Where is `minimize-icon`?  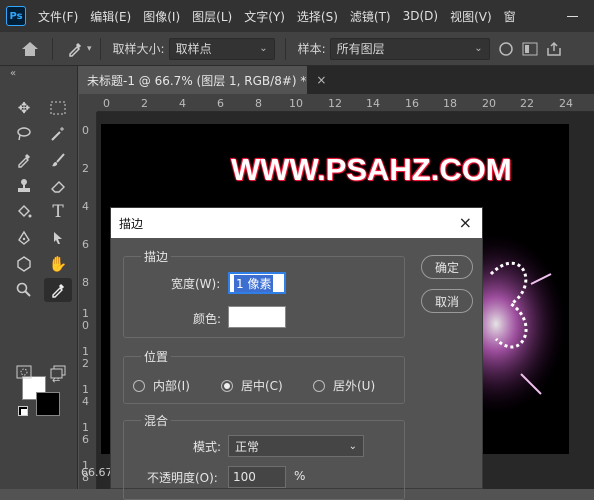
minimize-icon is located at coordinates (572, 16).